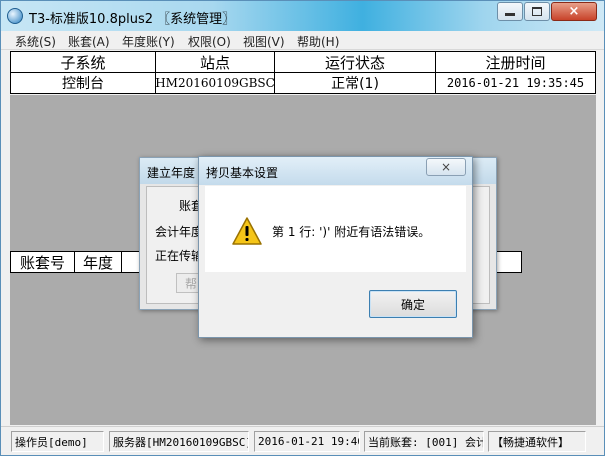  I want to click on window-title: T3-标准版10.8plus2 〖系统管理〗, so click(132, 19).